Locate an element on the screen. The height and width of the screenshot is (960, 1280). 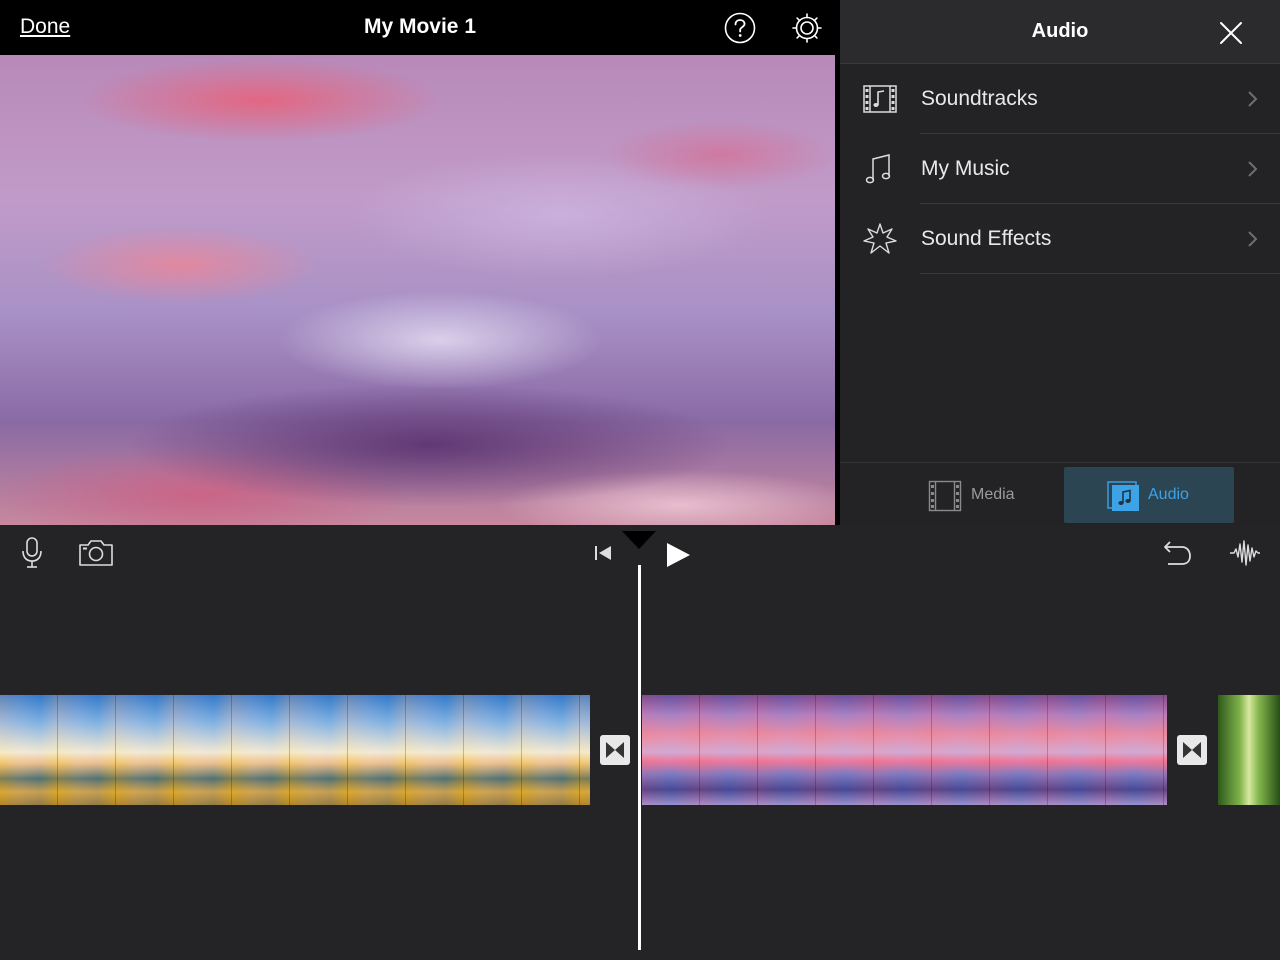
tab-audio: Audio is located at coordinates (1149, 495).